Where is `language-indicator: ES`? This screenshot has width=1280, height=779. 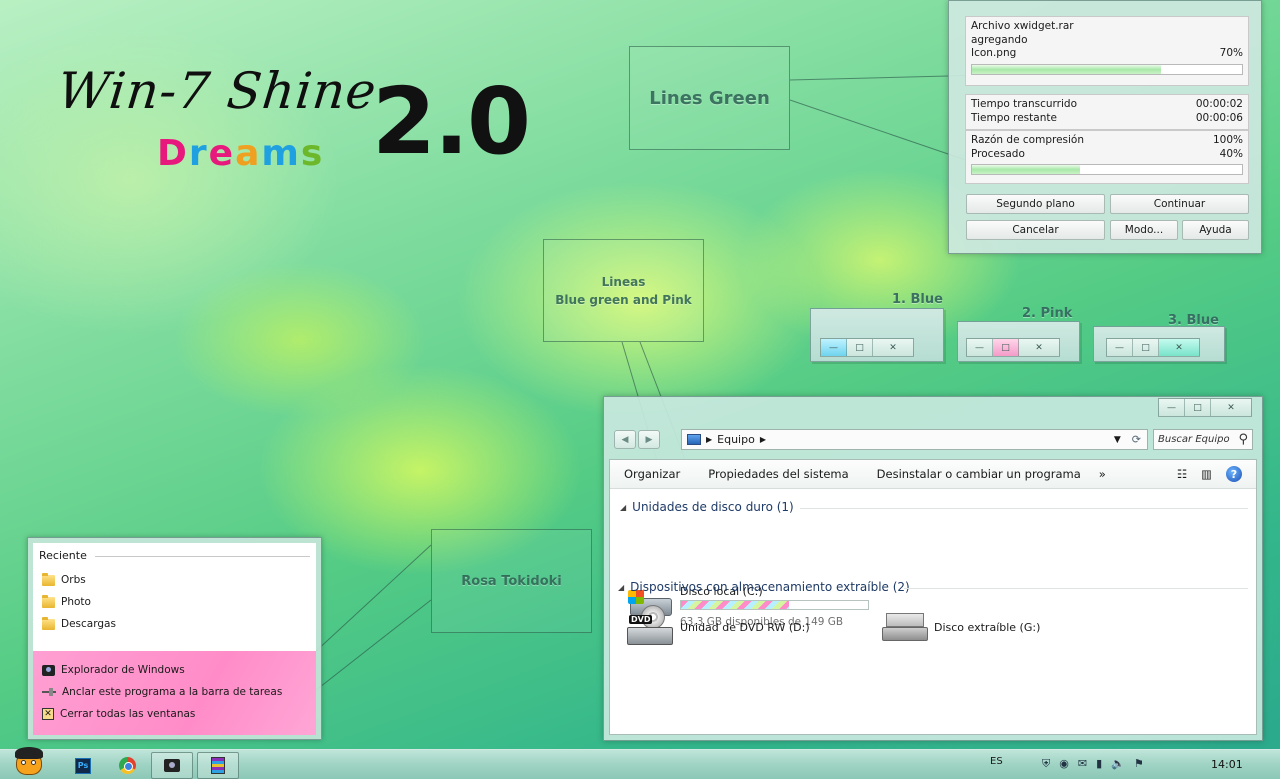
language-indicator: ES is located at coordinates (996, 761).